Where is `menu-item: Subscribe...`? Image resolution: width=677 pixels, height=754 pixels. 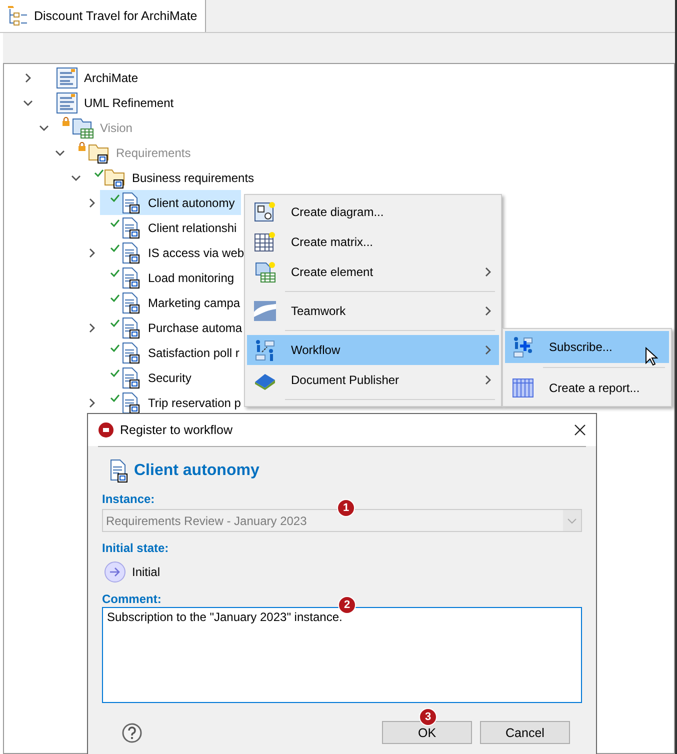
menu-item: Subscribe... is located at coordinates (587, 347).